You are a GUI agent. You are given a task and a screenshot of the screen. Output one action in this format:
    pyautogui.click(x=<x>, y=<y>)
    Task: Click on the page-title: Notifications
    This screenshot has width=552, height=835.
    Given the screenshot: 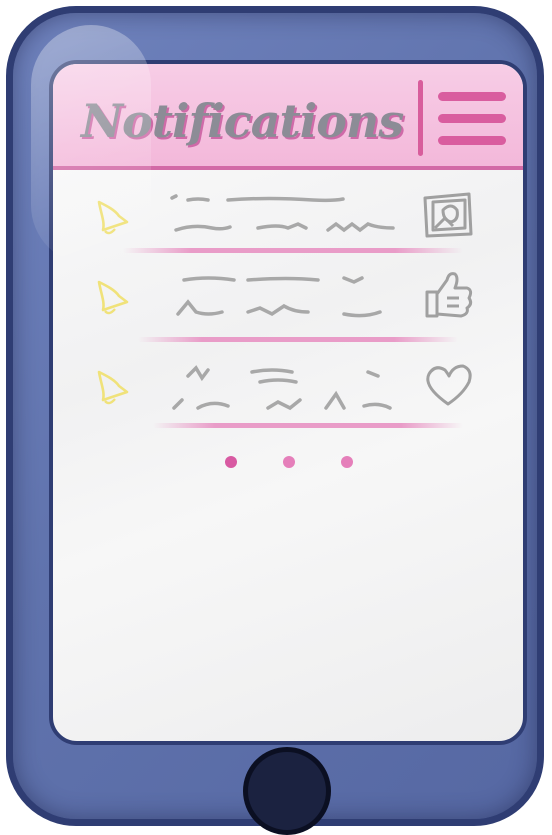 What is the action you would take?
    pyautogui.click(x=242, y=121)
    